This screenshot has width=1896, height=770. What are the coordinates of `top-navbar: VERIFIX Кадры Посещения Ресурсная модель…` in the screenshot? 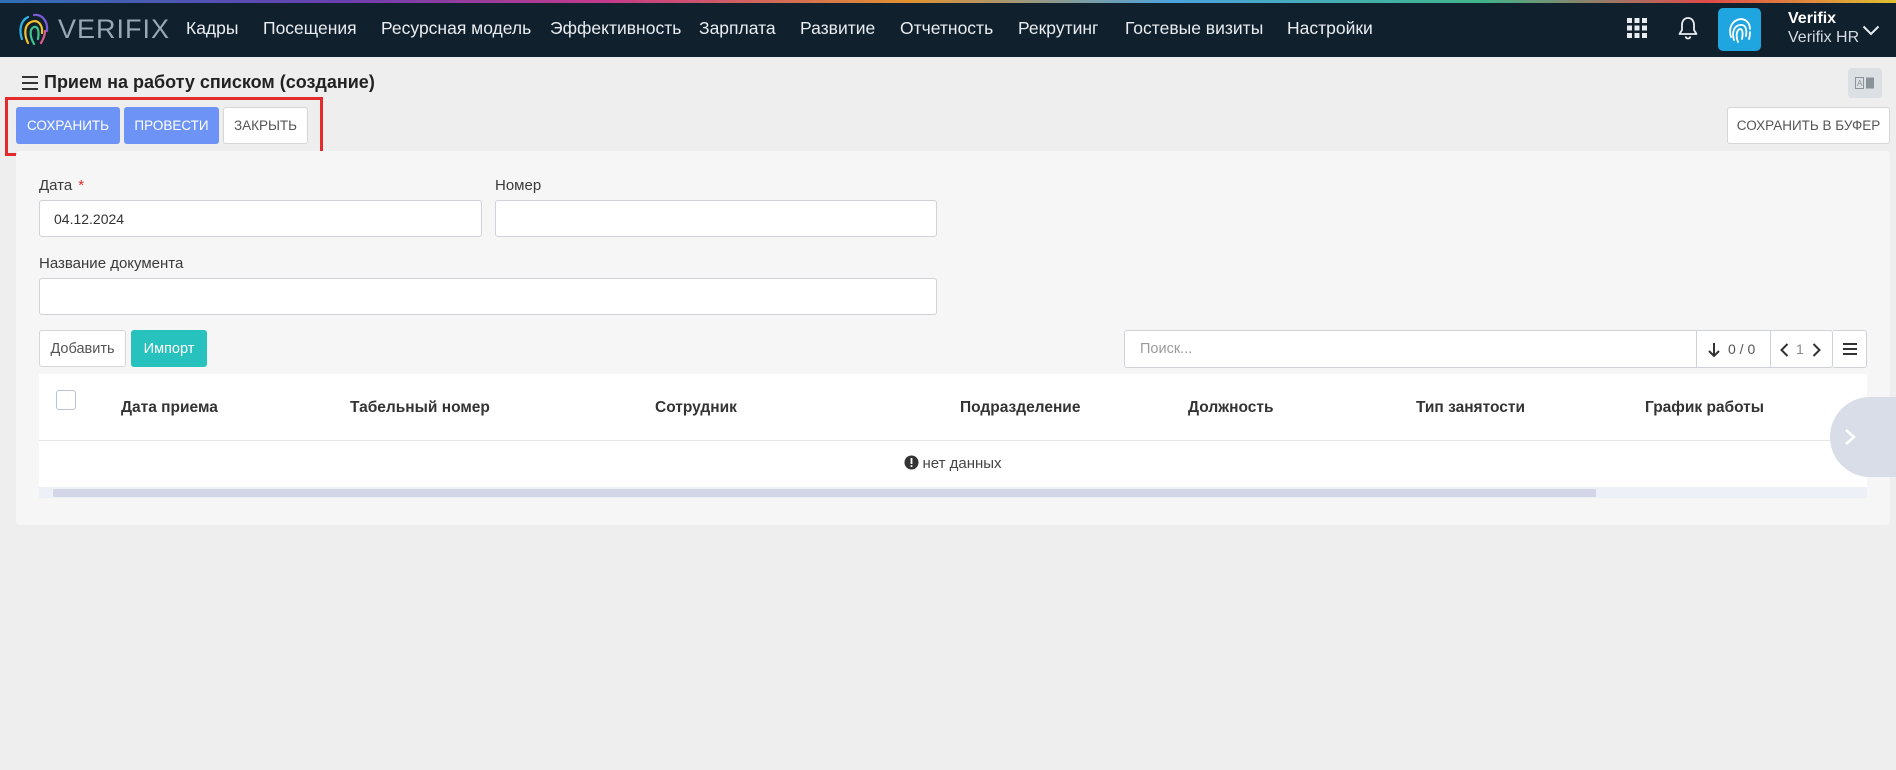 It's located at (948, 28).